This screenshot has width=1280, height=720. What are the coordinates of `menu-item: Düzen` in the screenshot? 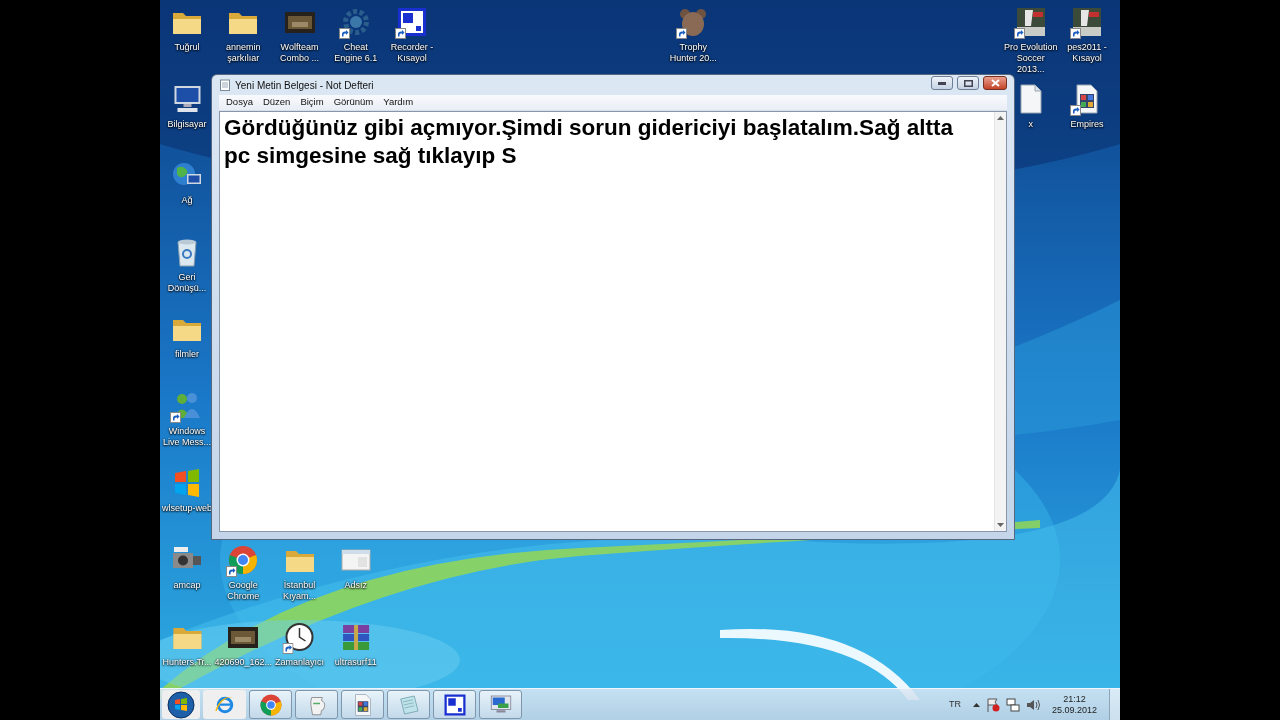 It's located at (276, 102).